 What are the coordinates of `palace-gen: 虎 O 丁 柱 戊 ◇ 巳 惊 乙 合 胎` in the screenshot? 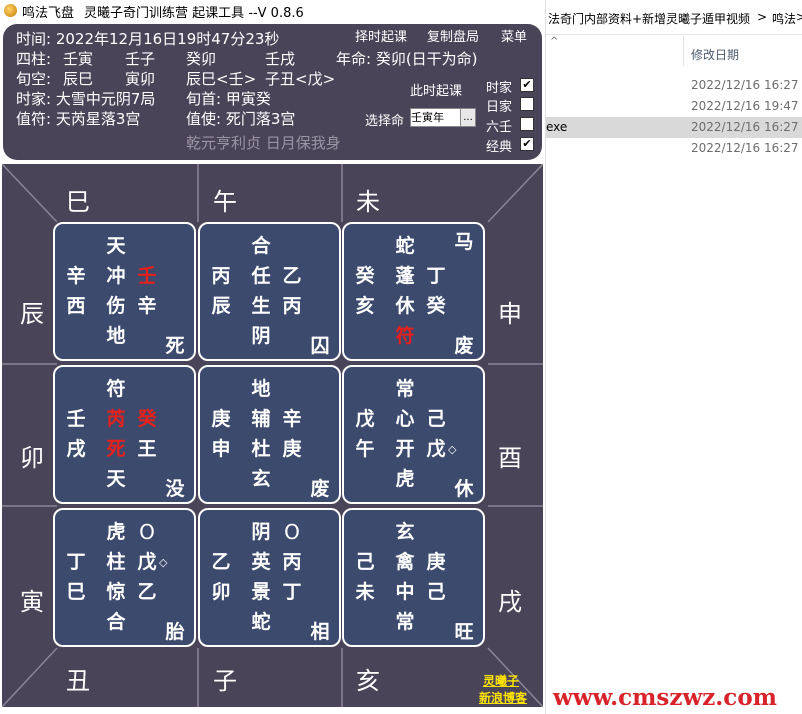 It's located at (124, 577).